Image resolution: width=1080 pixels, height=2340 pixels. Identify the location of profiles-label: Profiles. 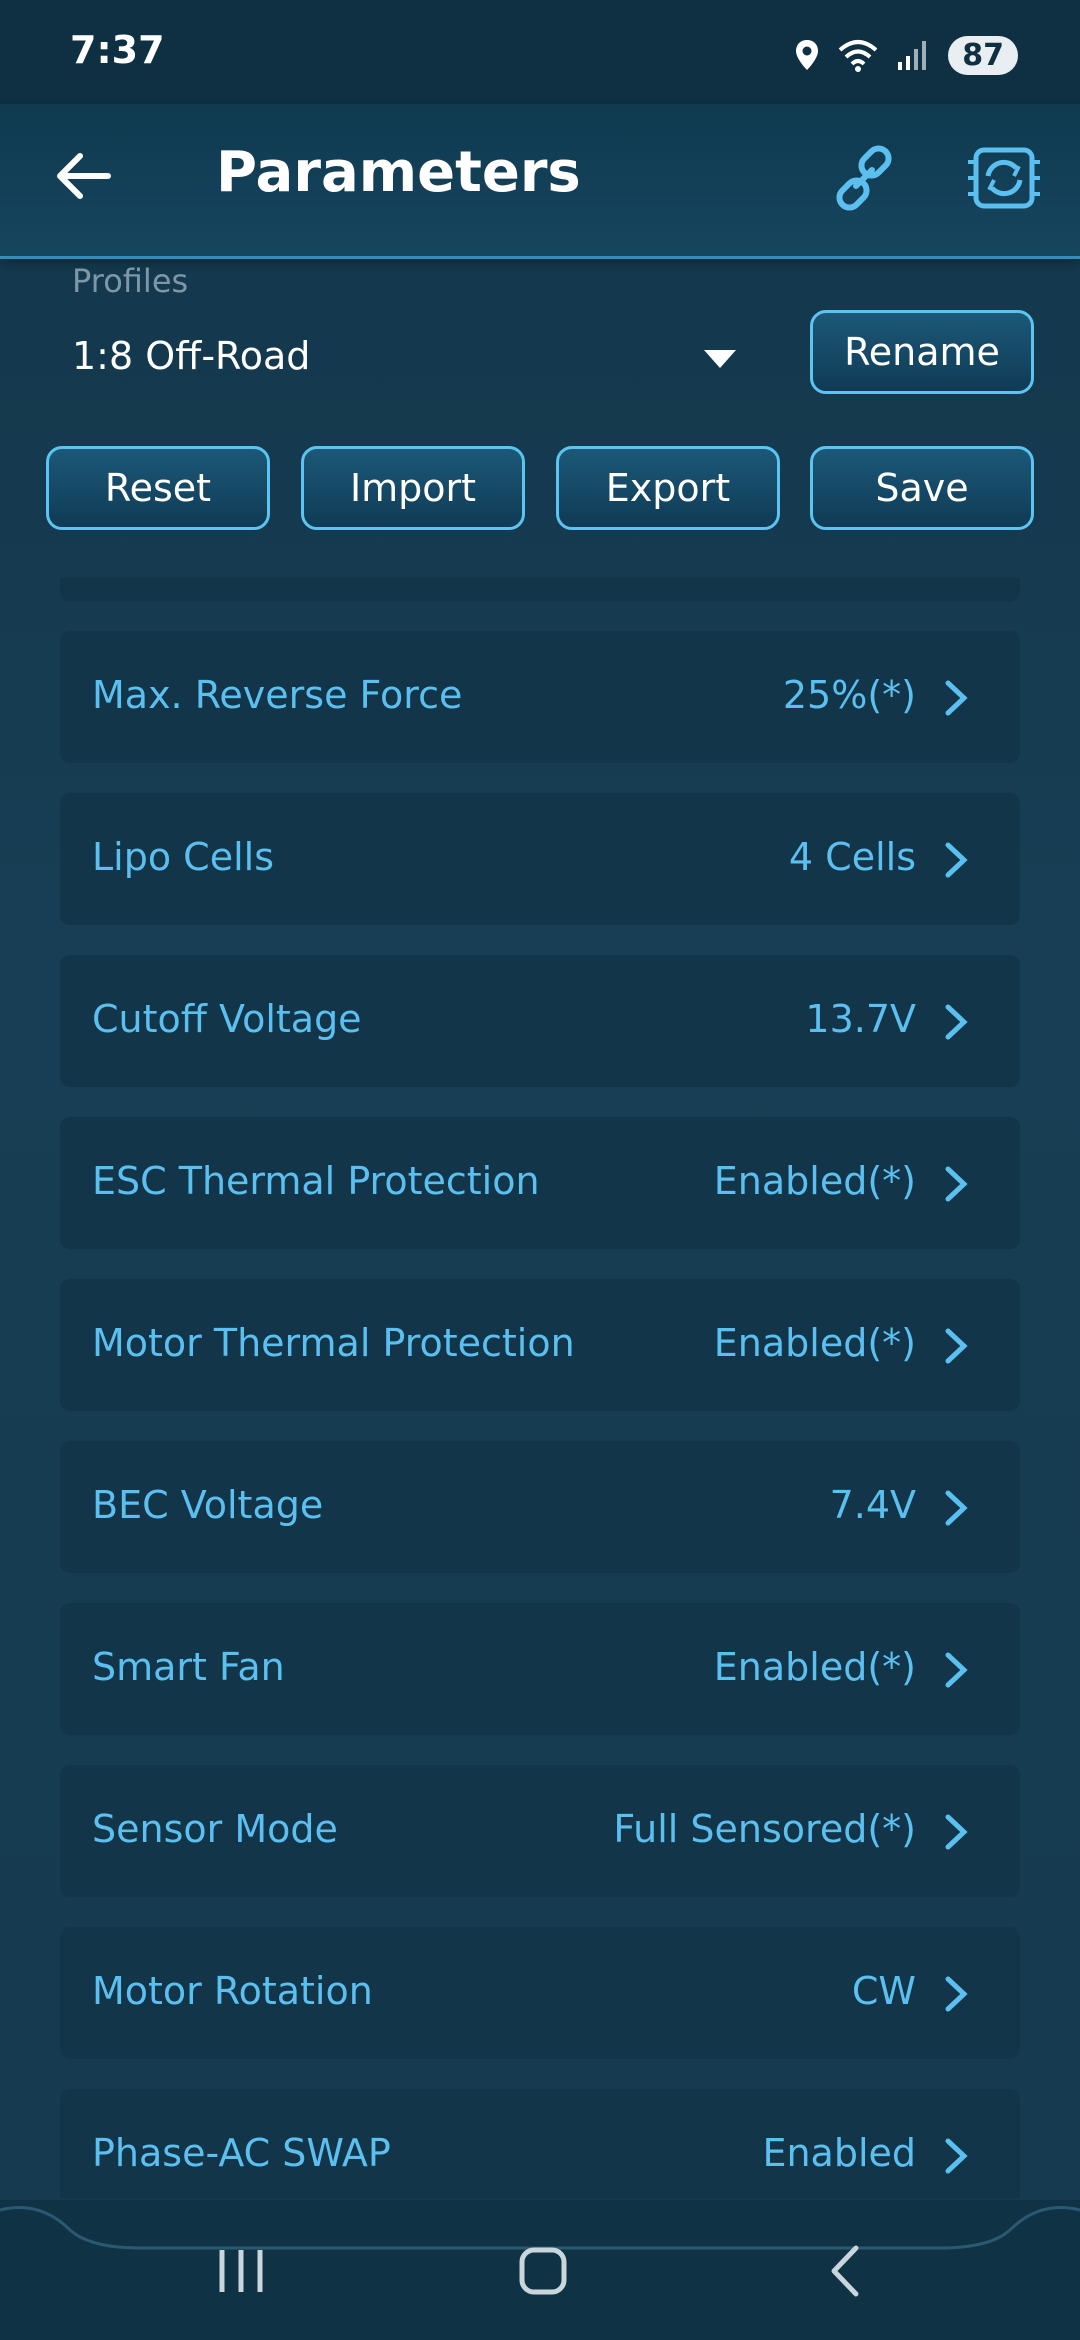
(130, 281).